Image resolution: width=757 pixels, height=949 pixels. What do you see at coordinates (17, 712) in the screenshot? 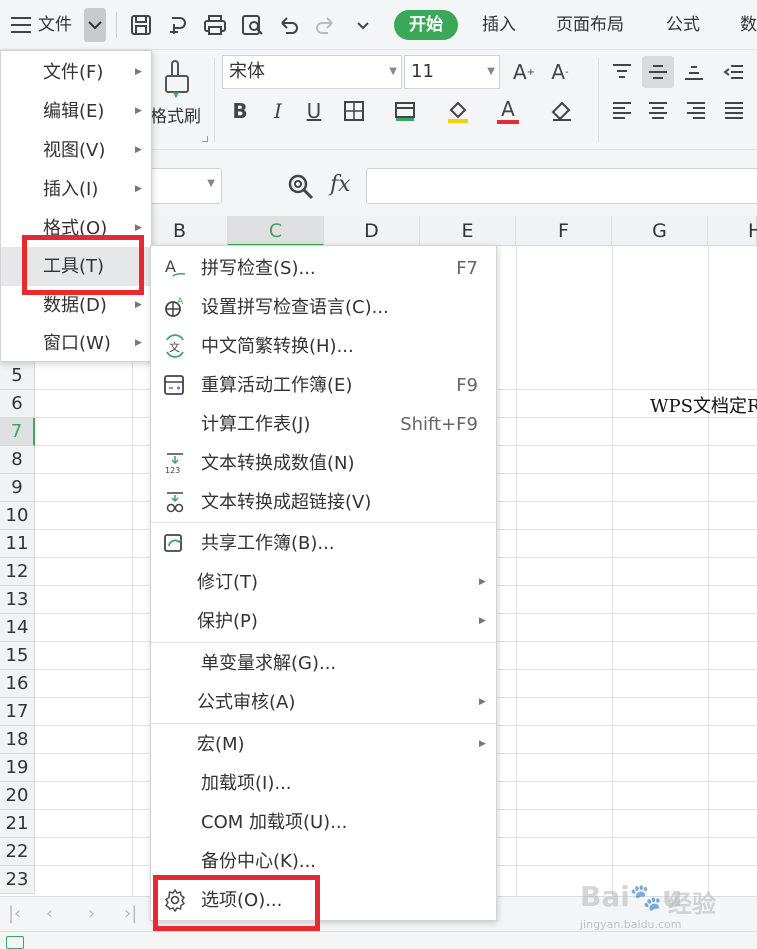
I see `row-header-17: 17` at bounding box center [17, 712].